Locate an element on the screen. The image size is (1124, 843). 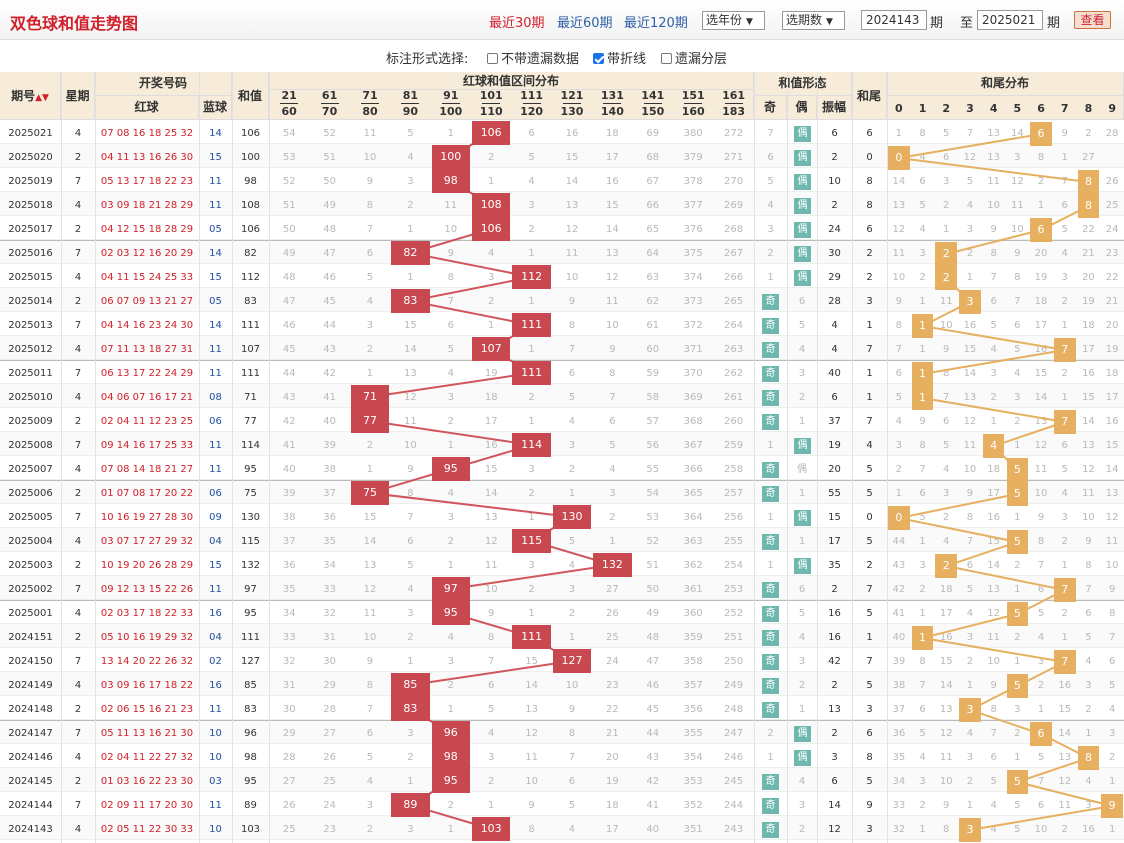
range-col-header: 101 110 is located at coordinates (491, 103).